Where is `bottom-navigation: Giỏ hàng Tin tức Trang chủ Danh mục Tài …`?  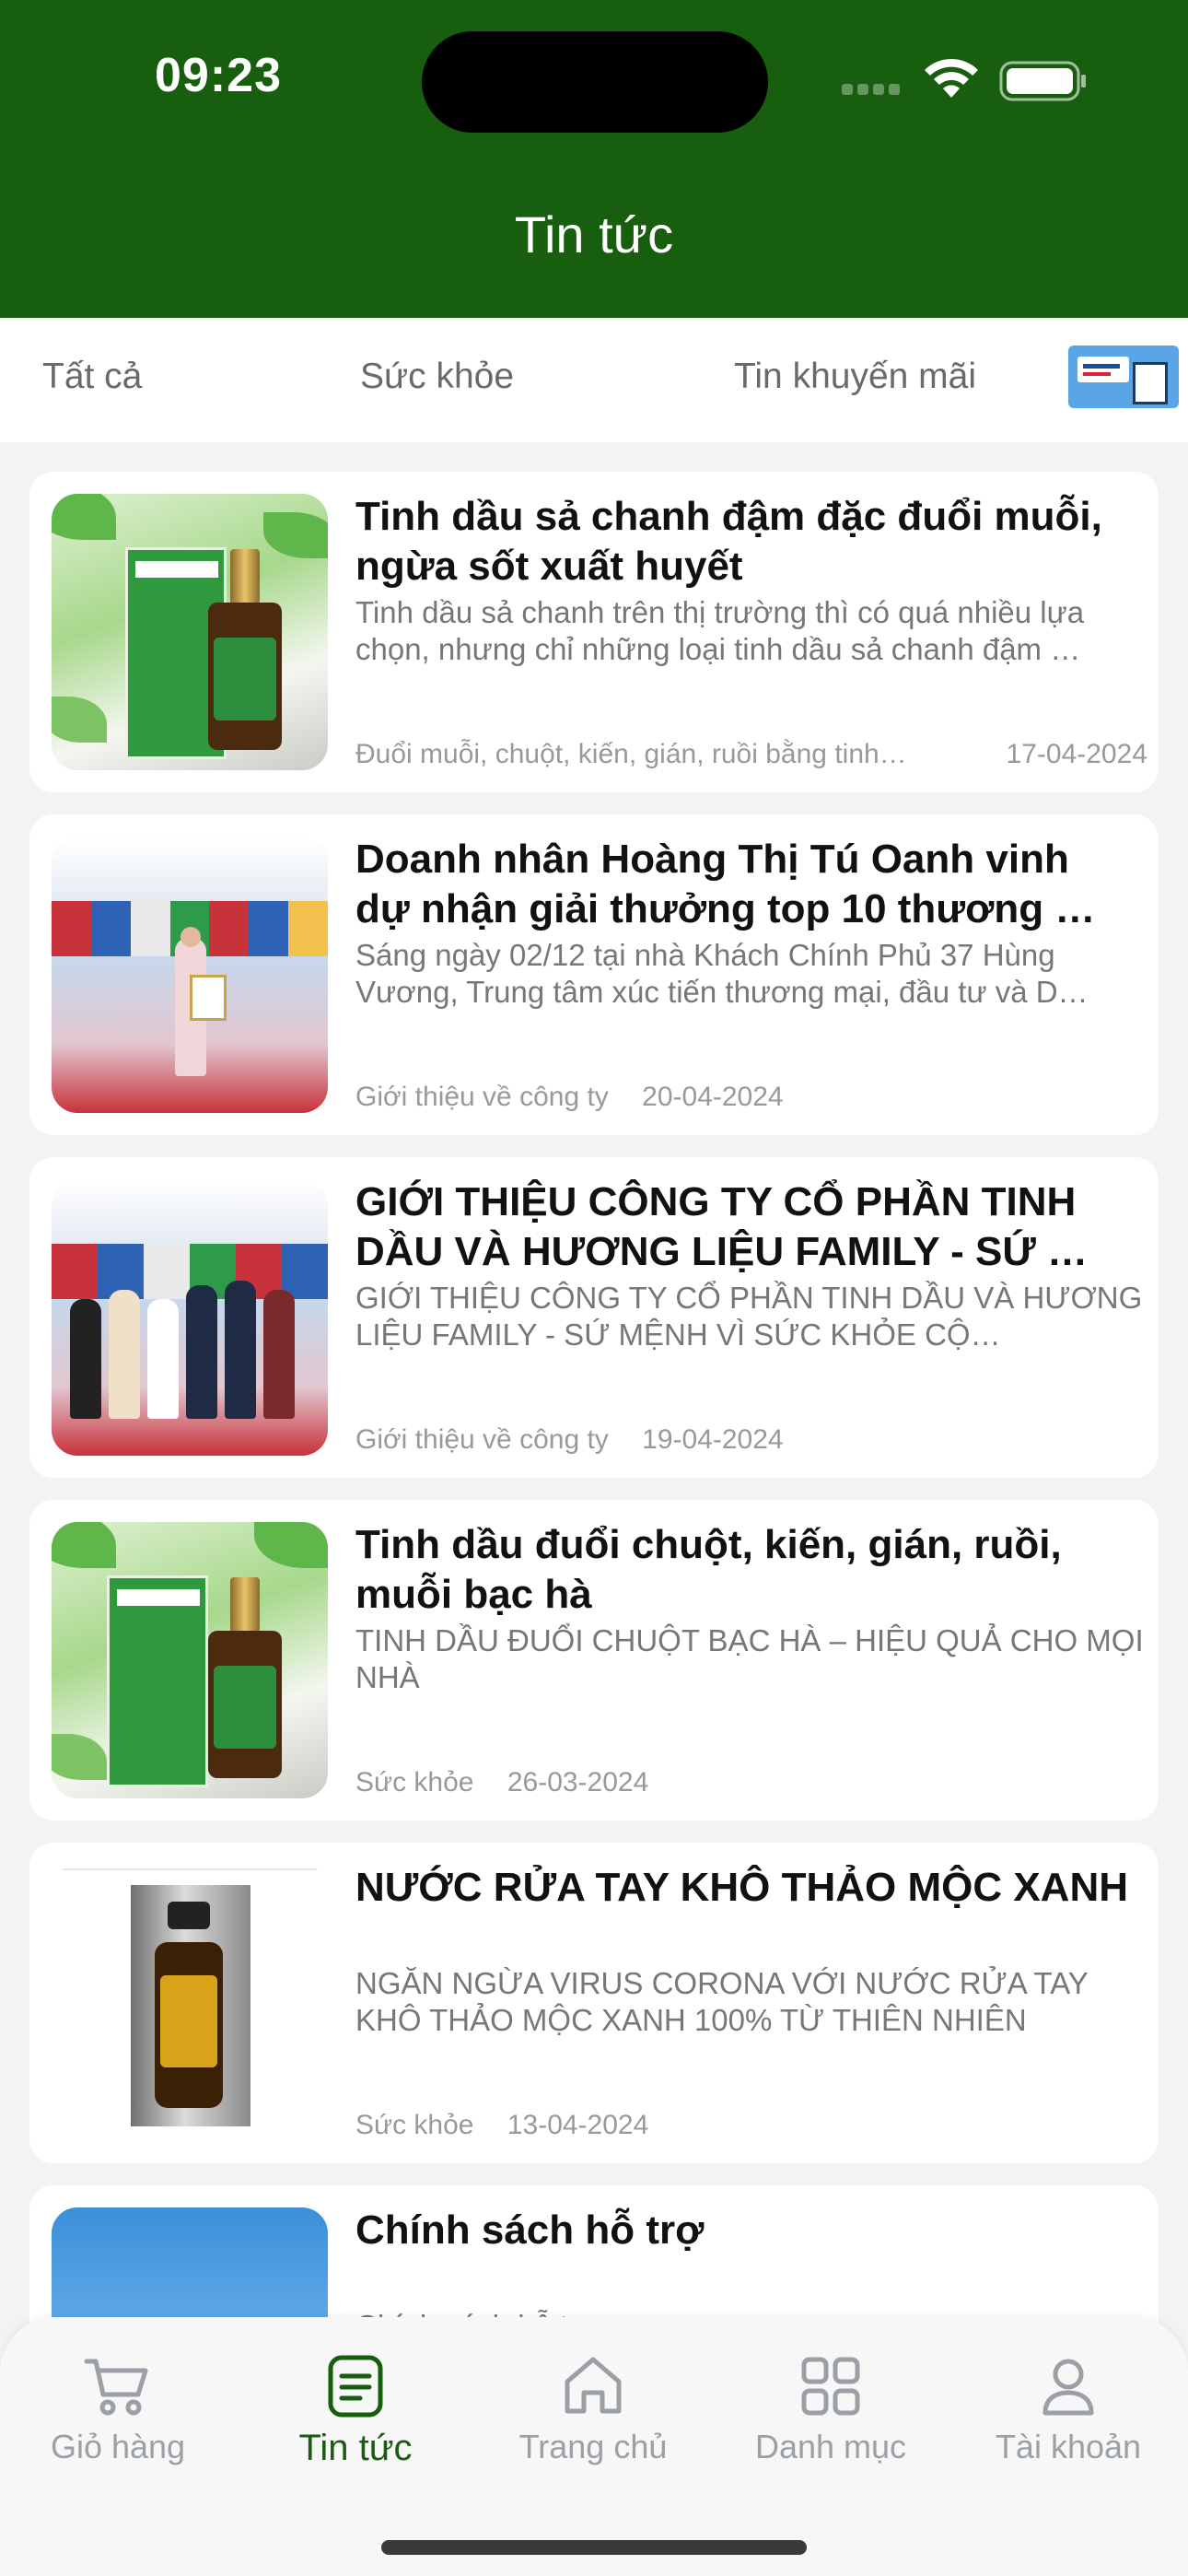 bottom-navigation: Giỏ hàng Tin tức Trang chủ Danh mục Tài … is located at coordinates (594, 2447).